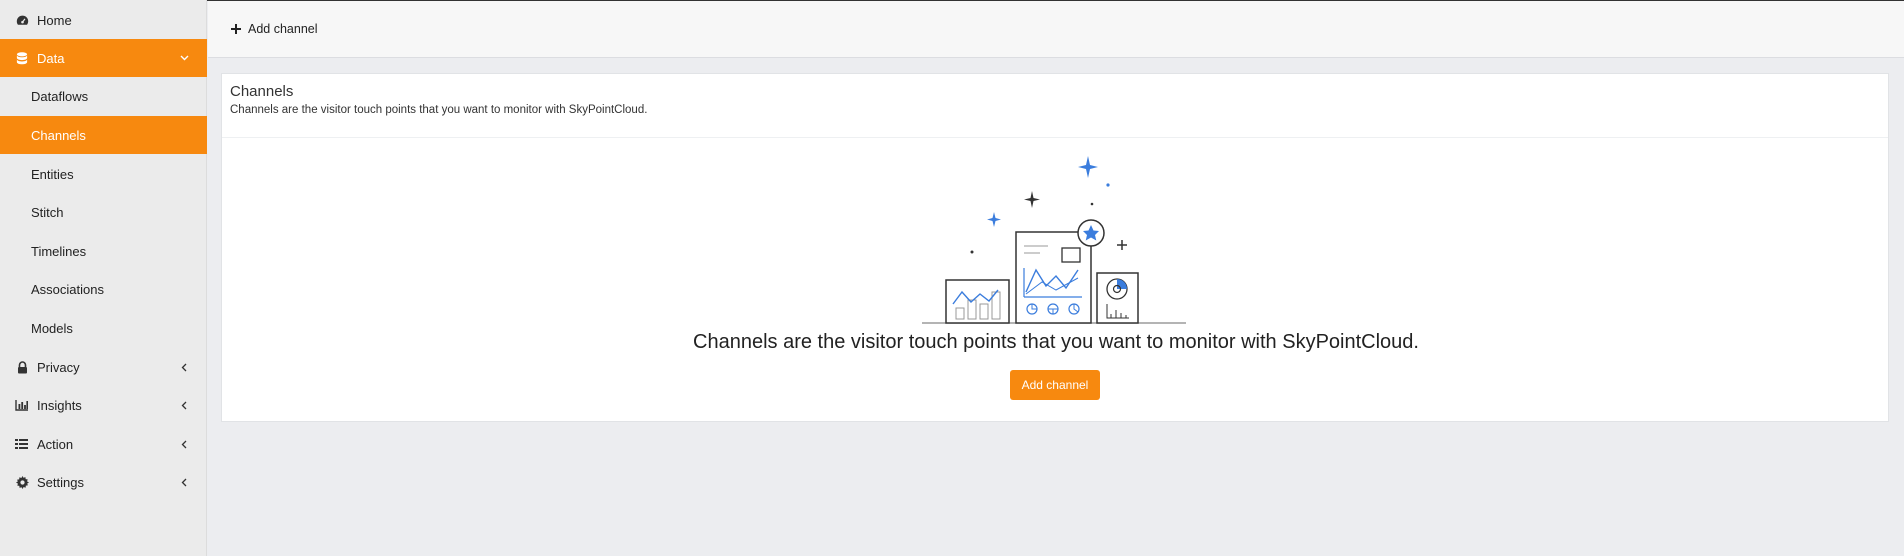  Describe the element at coordinates (1055, 385) in the screenshot. I see `add-channel-button: Add channel` at that location.